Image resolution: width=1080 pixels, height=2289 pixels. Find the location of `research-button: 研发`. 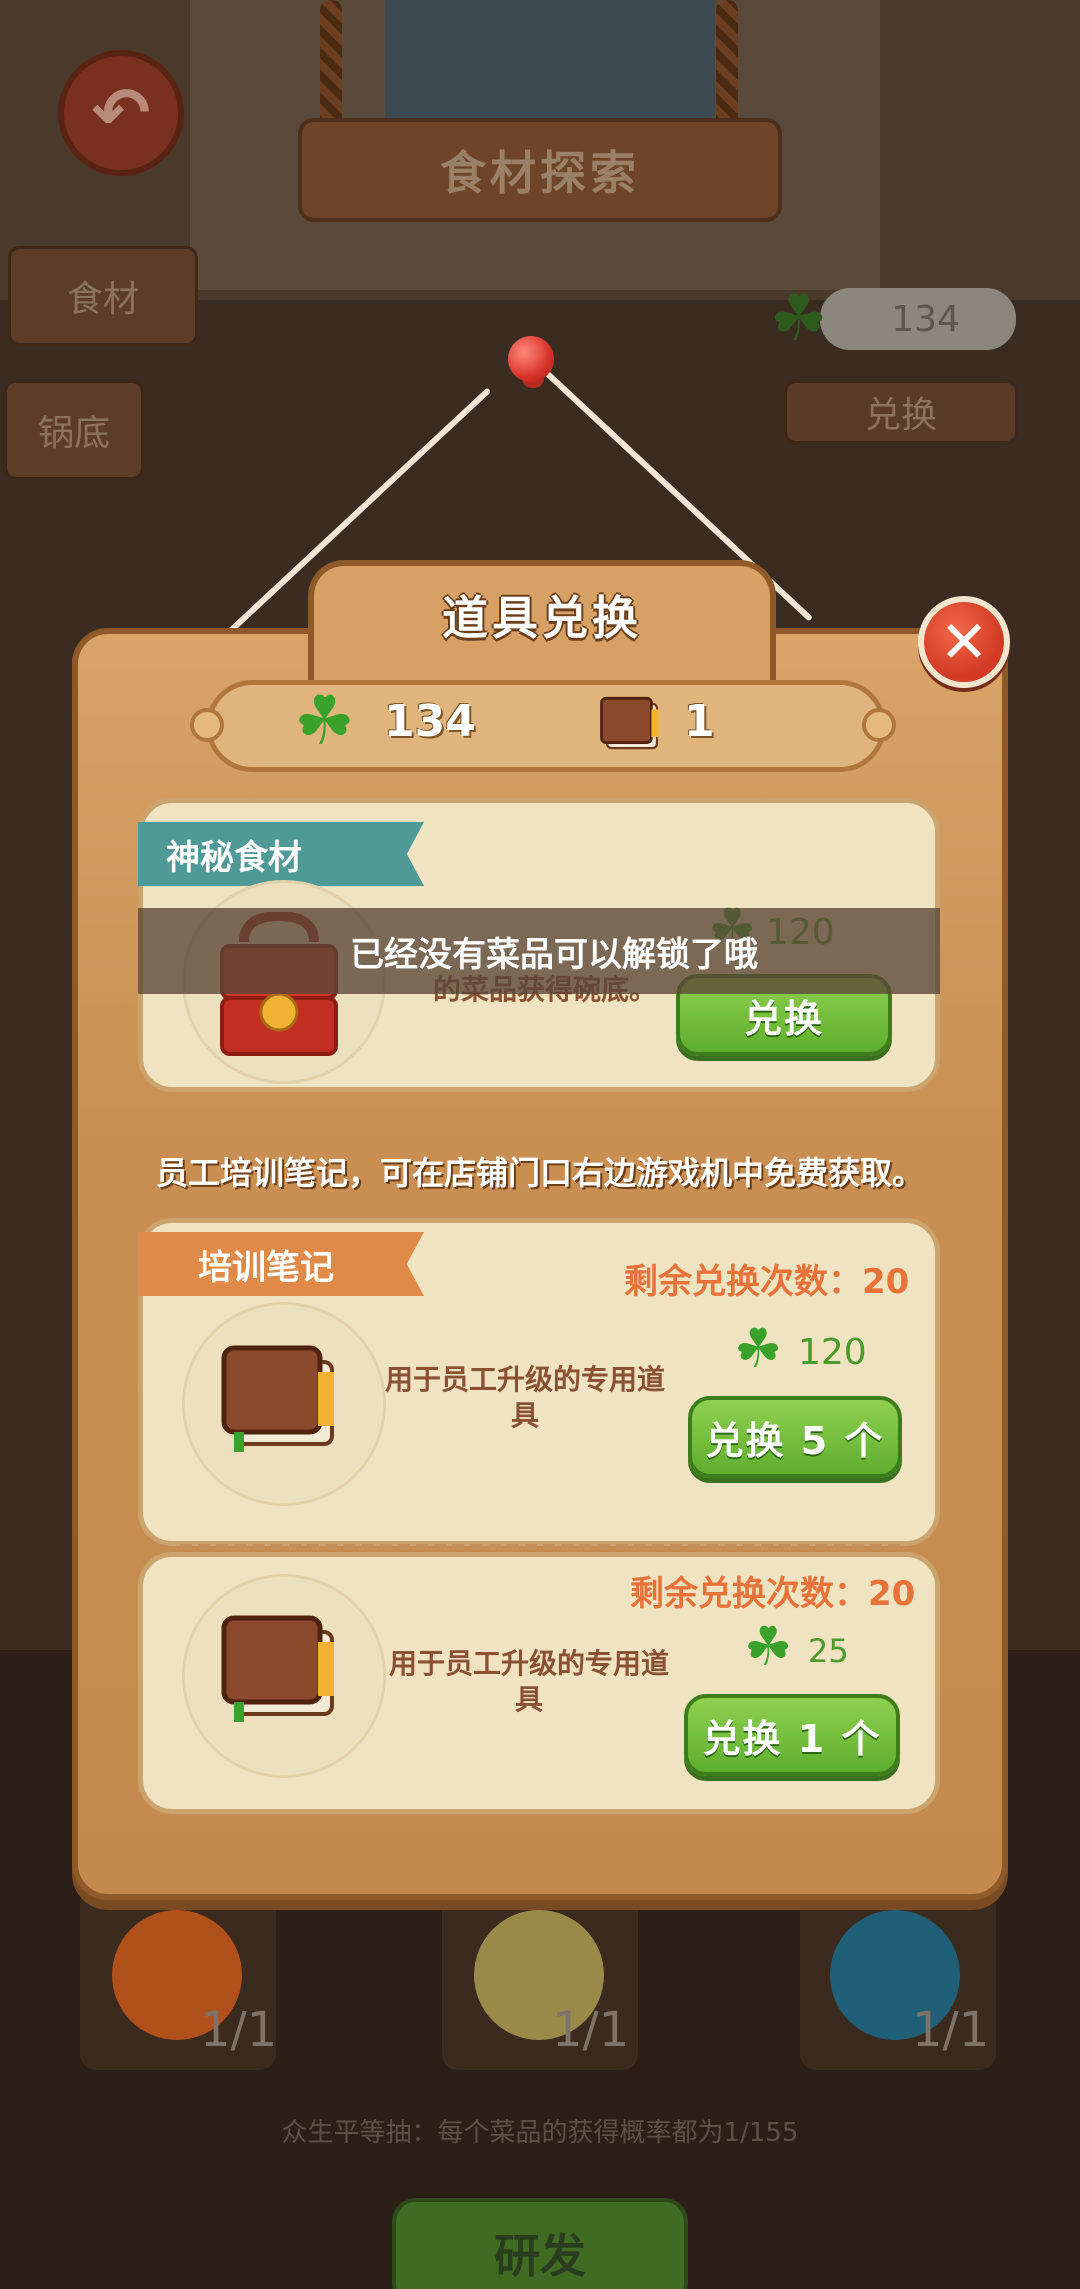

research-button: 研发 is located at coordinates (540, 2243).